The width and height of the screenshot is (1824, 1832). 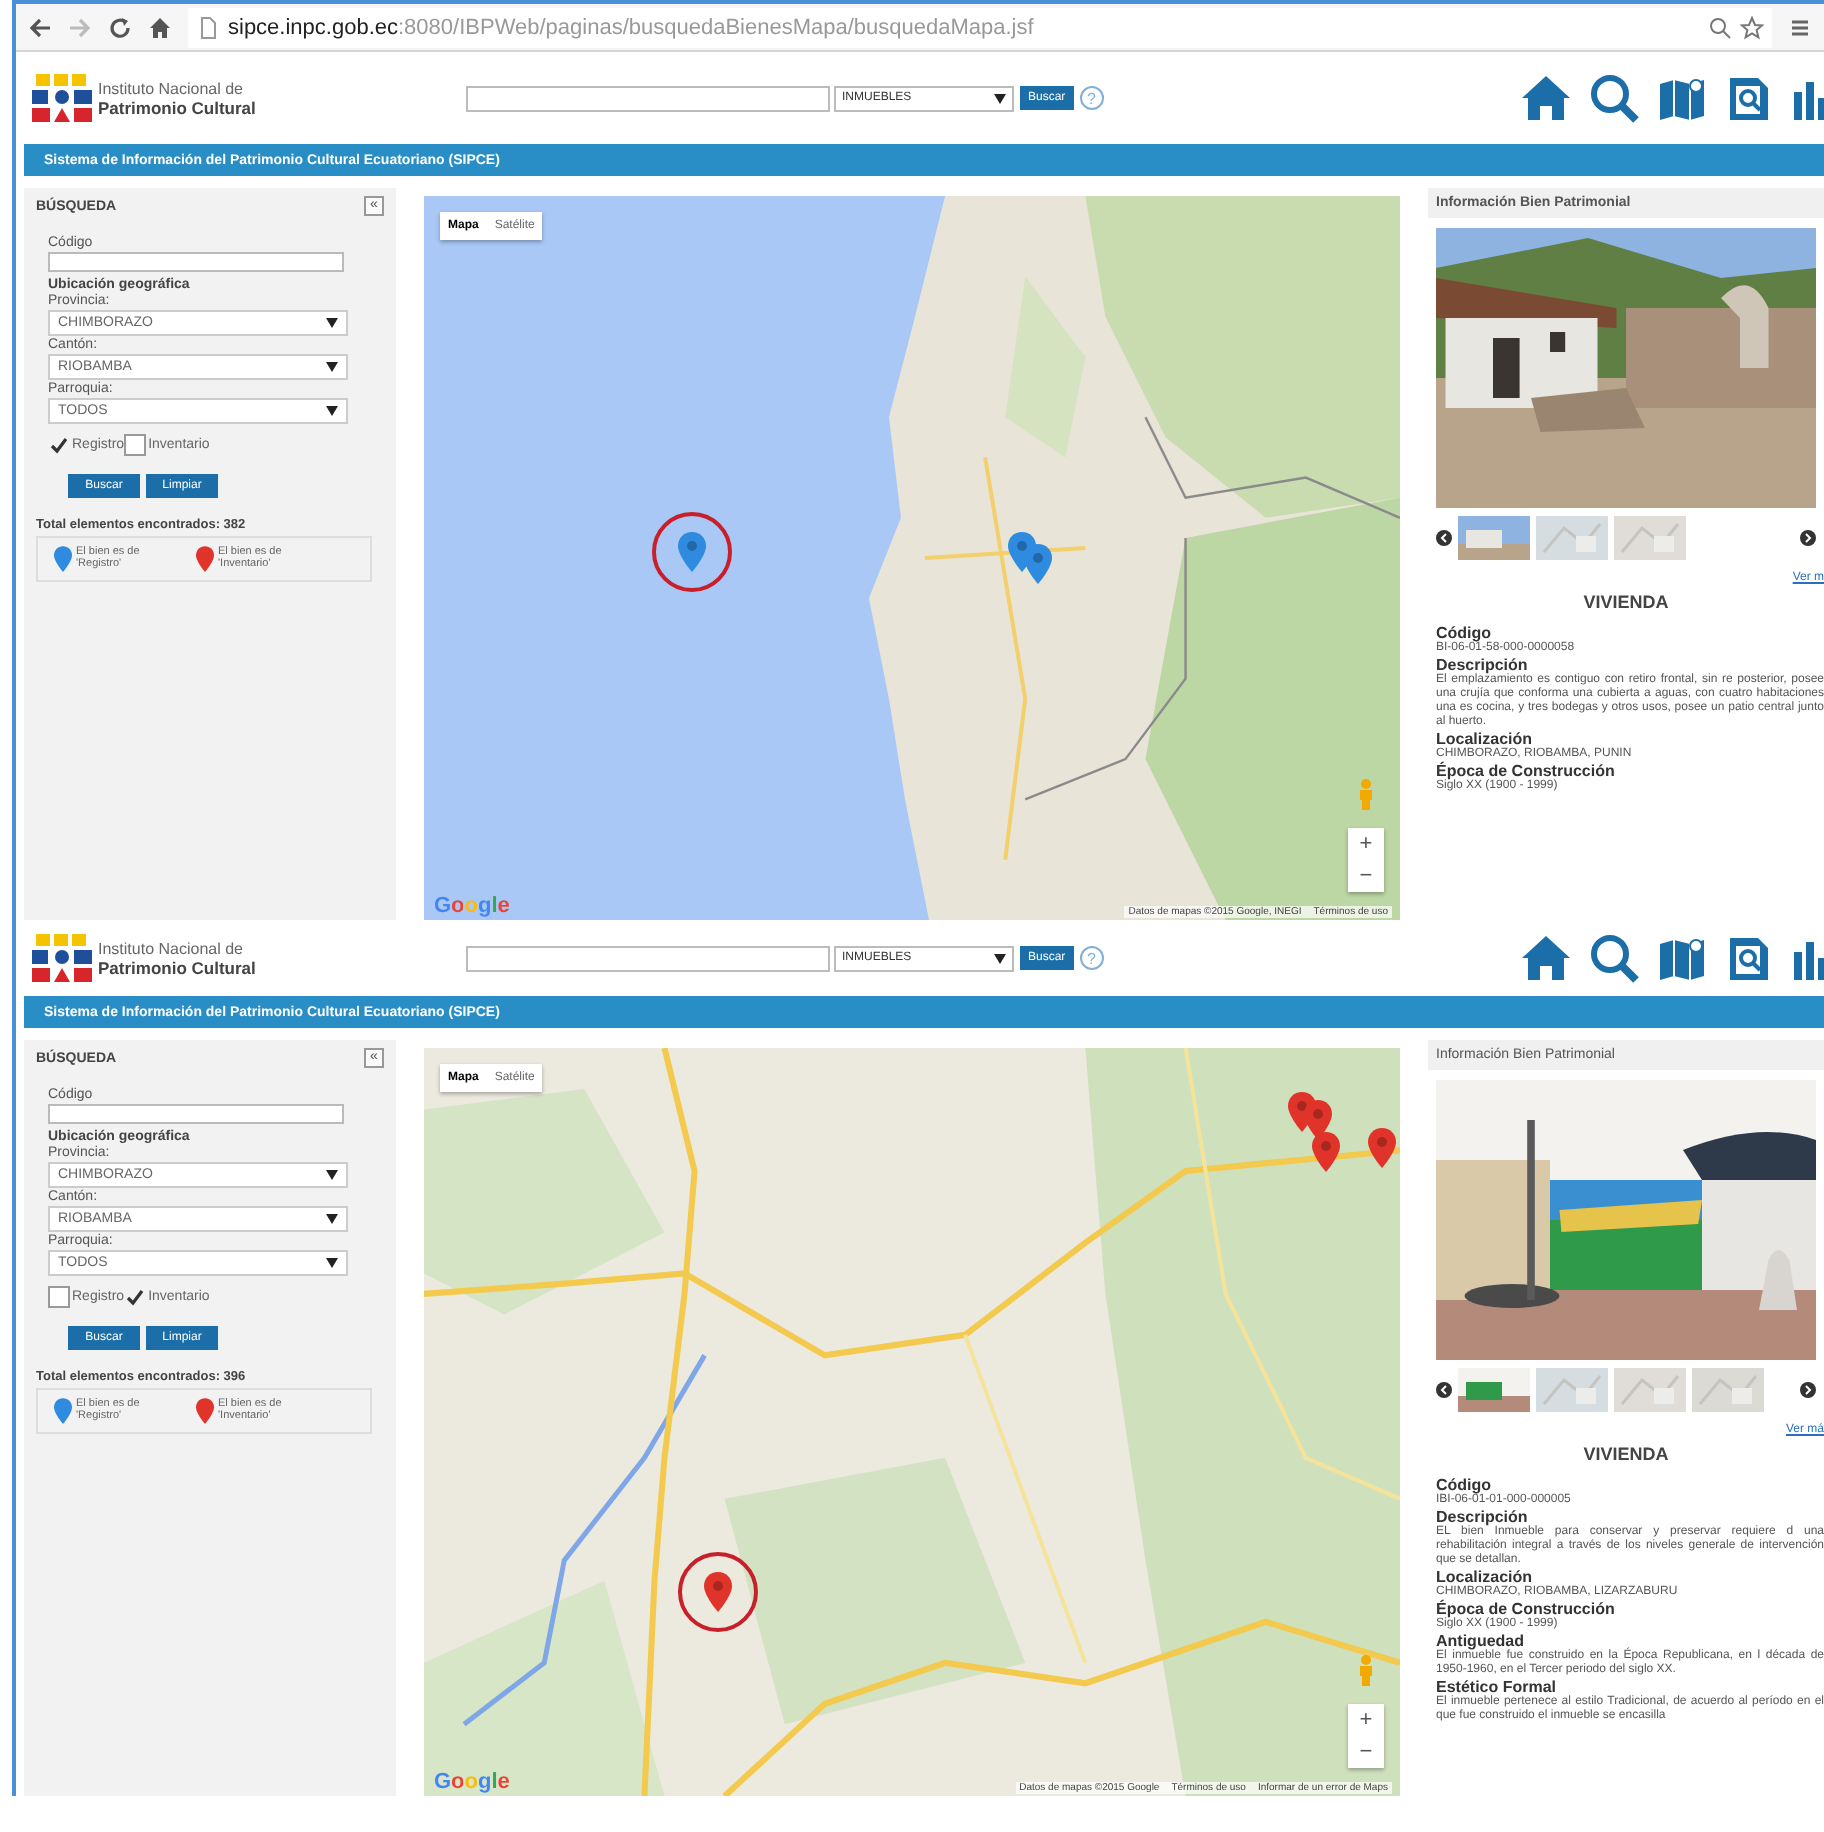 What do you see at coordinates (631, 27) in the screenshot?
I see `url-text: sipce.inpc.gob.ec:8080/IBPWeb/paginas/busquedaBienesMapa/busquedaMapa.jsf` at bounding box center [631, 27].